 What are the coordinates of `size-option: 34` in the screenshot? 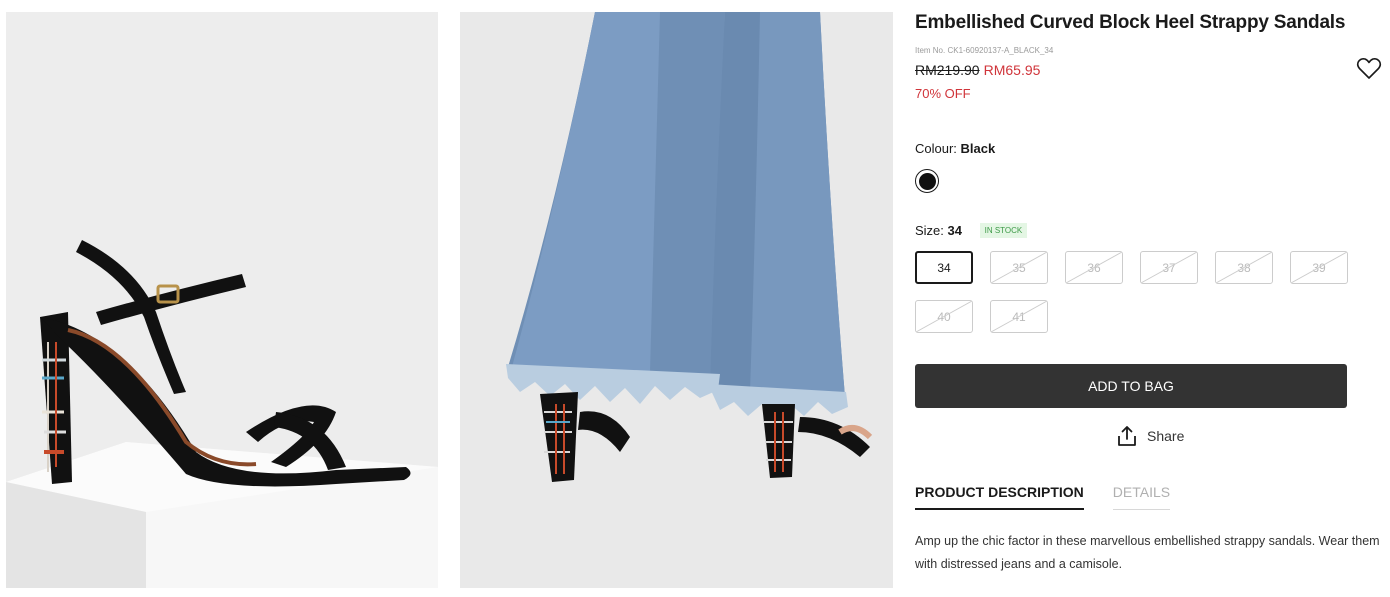 It's located at (944, 267).